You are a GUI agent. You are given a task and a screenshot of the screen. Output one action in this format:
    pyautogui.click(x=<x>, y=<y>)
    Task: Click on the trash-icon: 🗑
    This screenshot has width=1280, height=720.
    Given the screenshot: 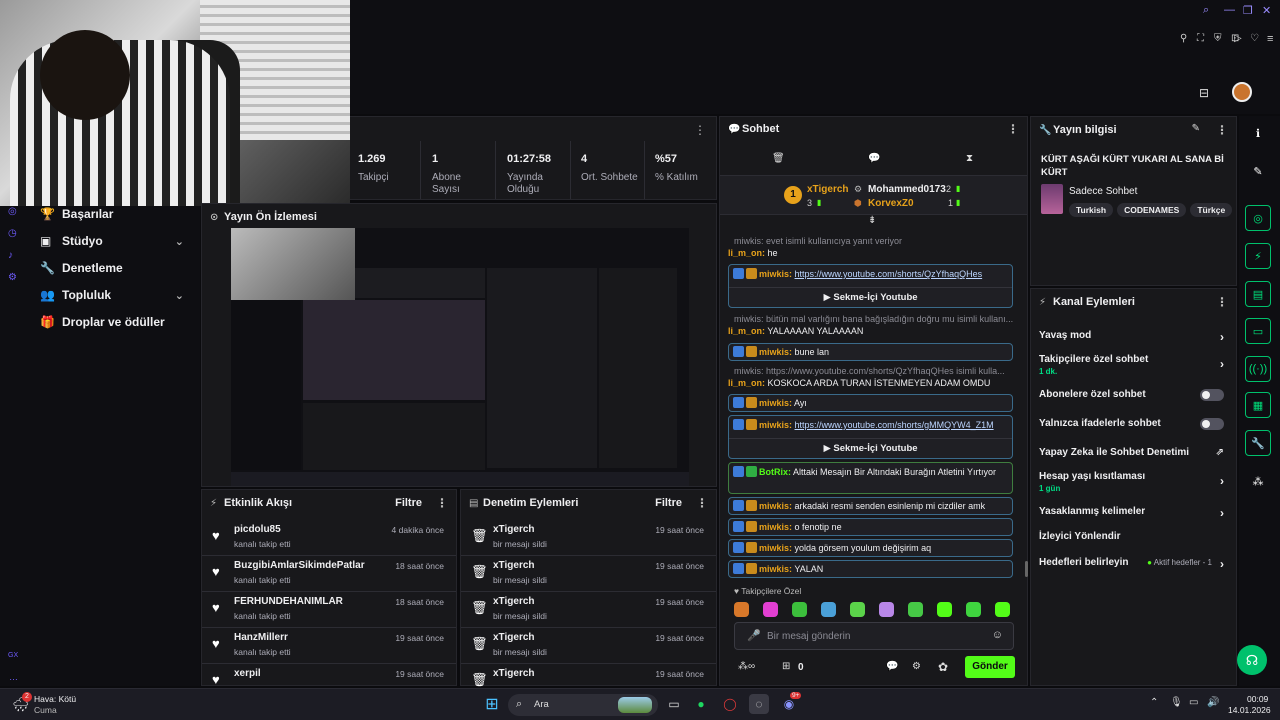 What is the action you would take?
    pyautogui.click(x=778, y=158)
    